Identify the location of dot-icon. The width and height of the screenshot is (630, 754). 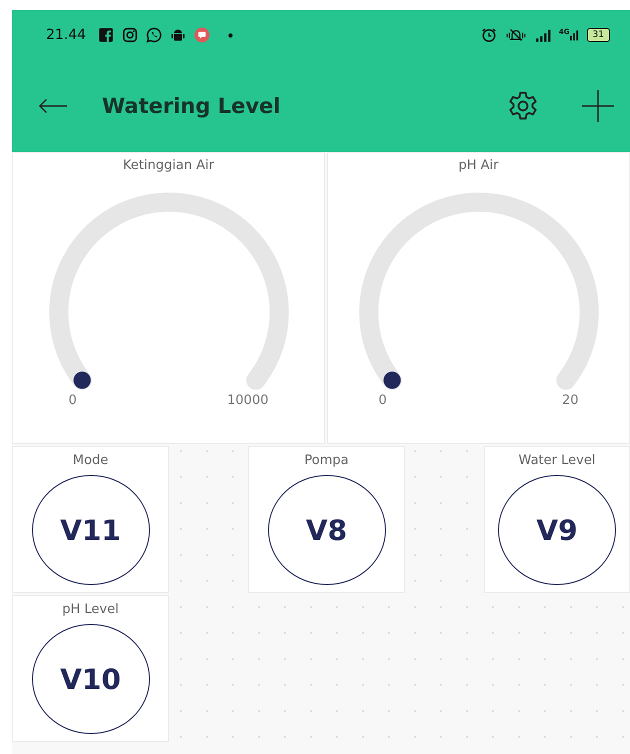
(231, 35).